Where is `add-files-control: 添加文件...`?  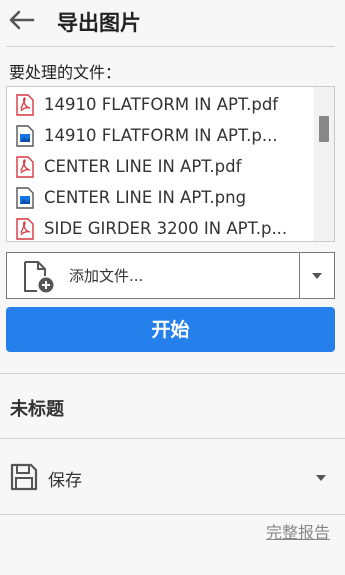
add-files-control: 添加文件... is located at coordinates (170, 275).